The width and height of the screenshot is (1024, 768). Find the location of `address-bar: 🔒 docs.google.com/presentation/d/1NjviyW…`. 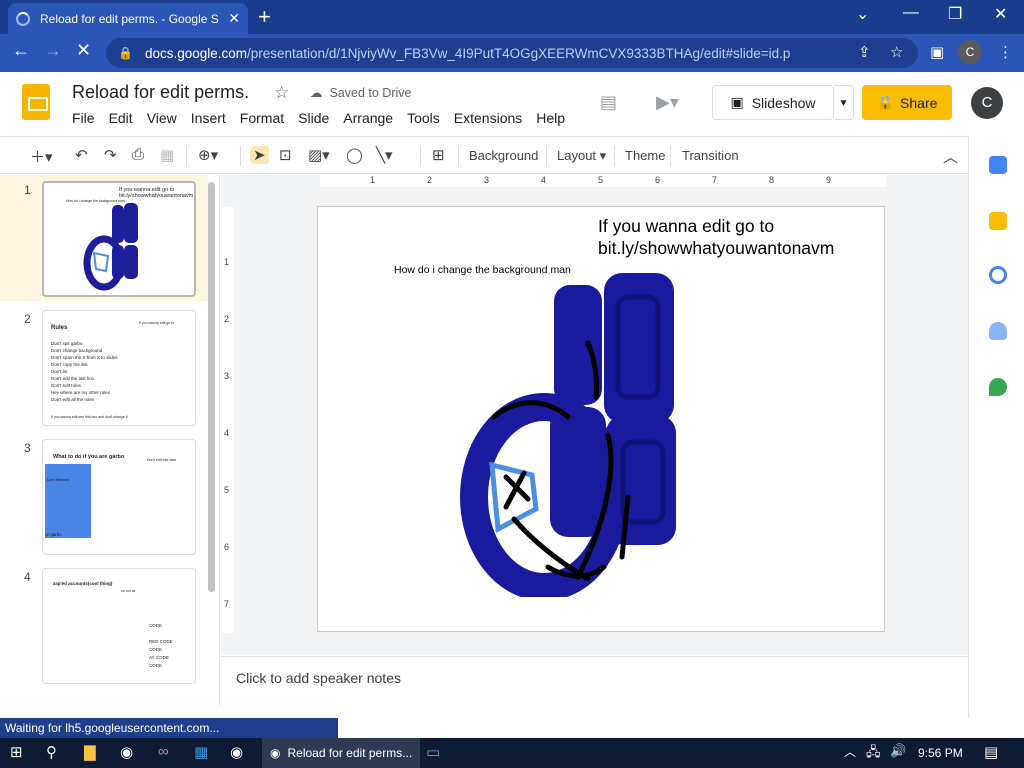

address-bar: 🔒 docs.google.com/presentation/d/1NjviyW… is located at coordinates (512, 53).